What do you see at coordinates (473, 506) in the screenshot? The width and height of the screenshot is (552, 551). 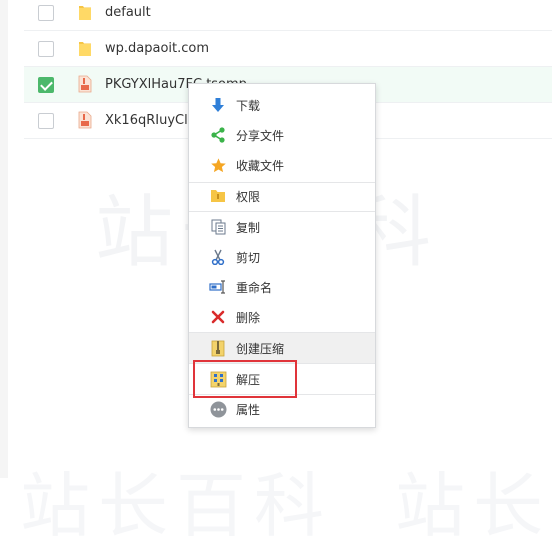 I see `watermark-bottom-right: 站长百科` at bounding box center [473, 506].